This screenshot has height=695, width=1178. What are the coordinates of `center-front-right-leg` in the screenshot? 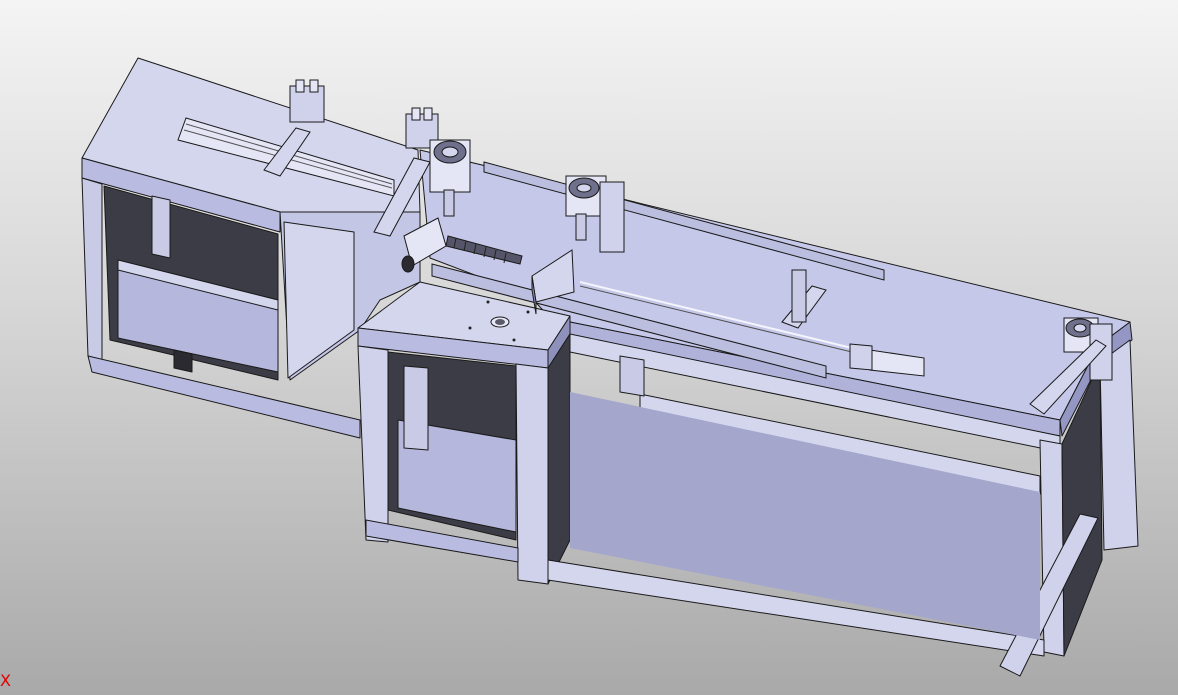 It's located at (532, 474).